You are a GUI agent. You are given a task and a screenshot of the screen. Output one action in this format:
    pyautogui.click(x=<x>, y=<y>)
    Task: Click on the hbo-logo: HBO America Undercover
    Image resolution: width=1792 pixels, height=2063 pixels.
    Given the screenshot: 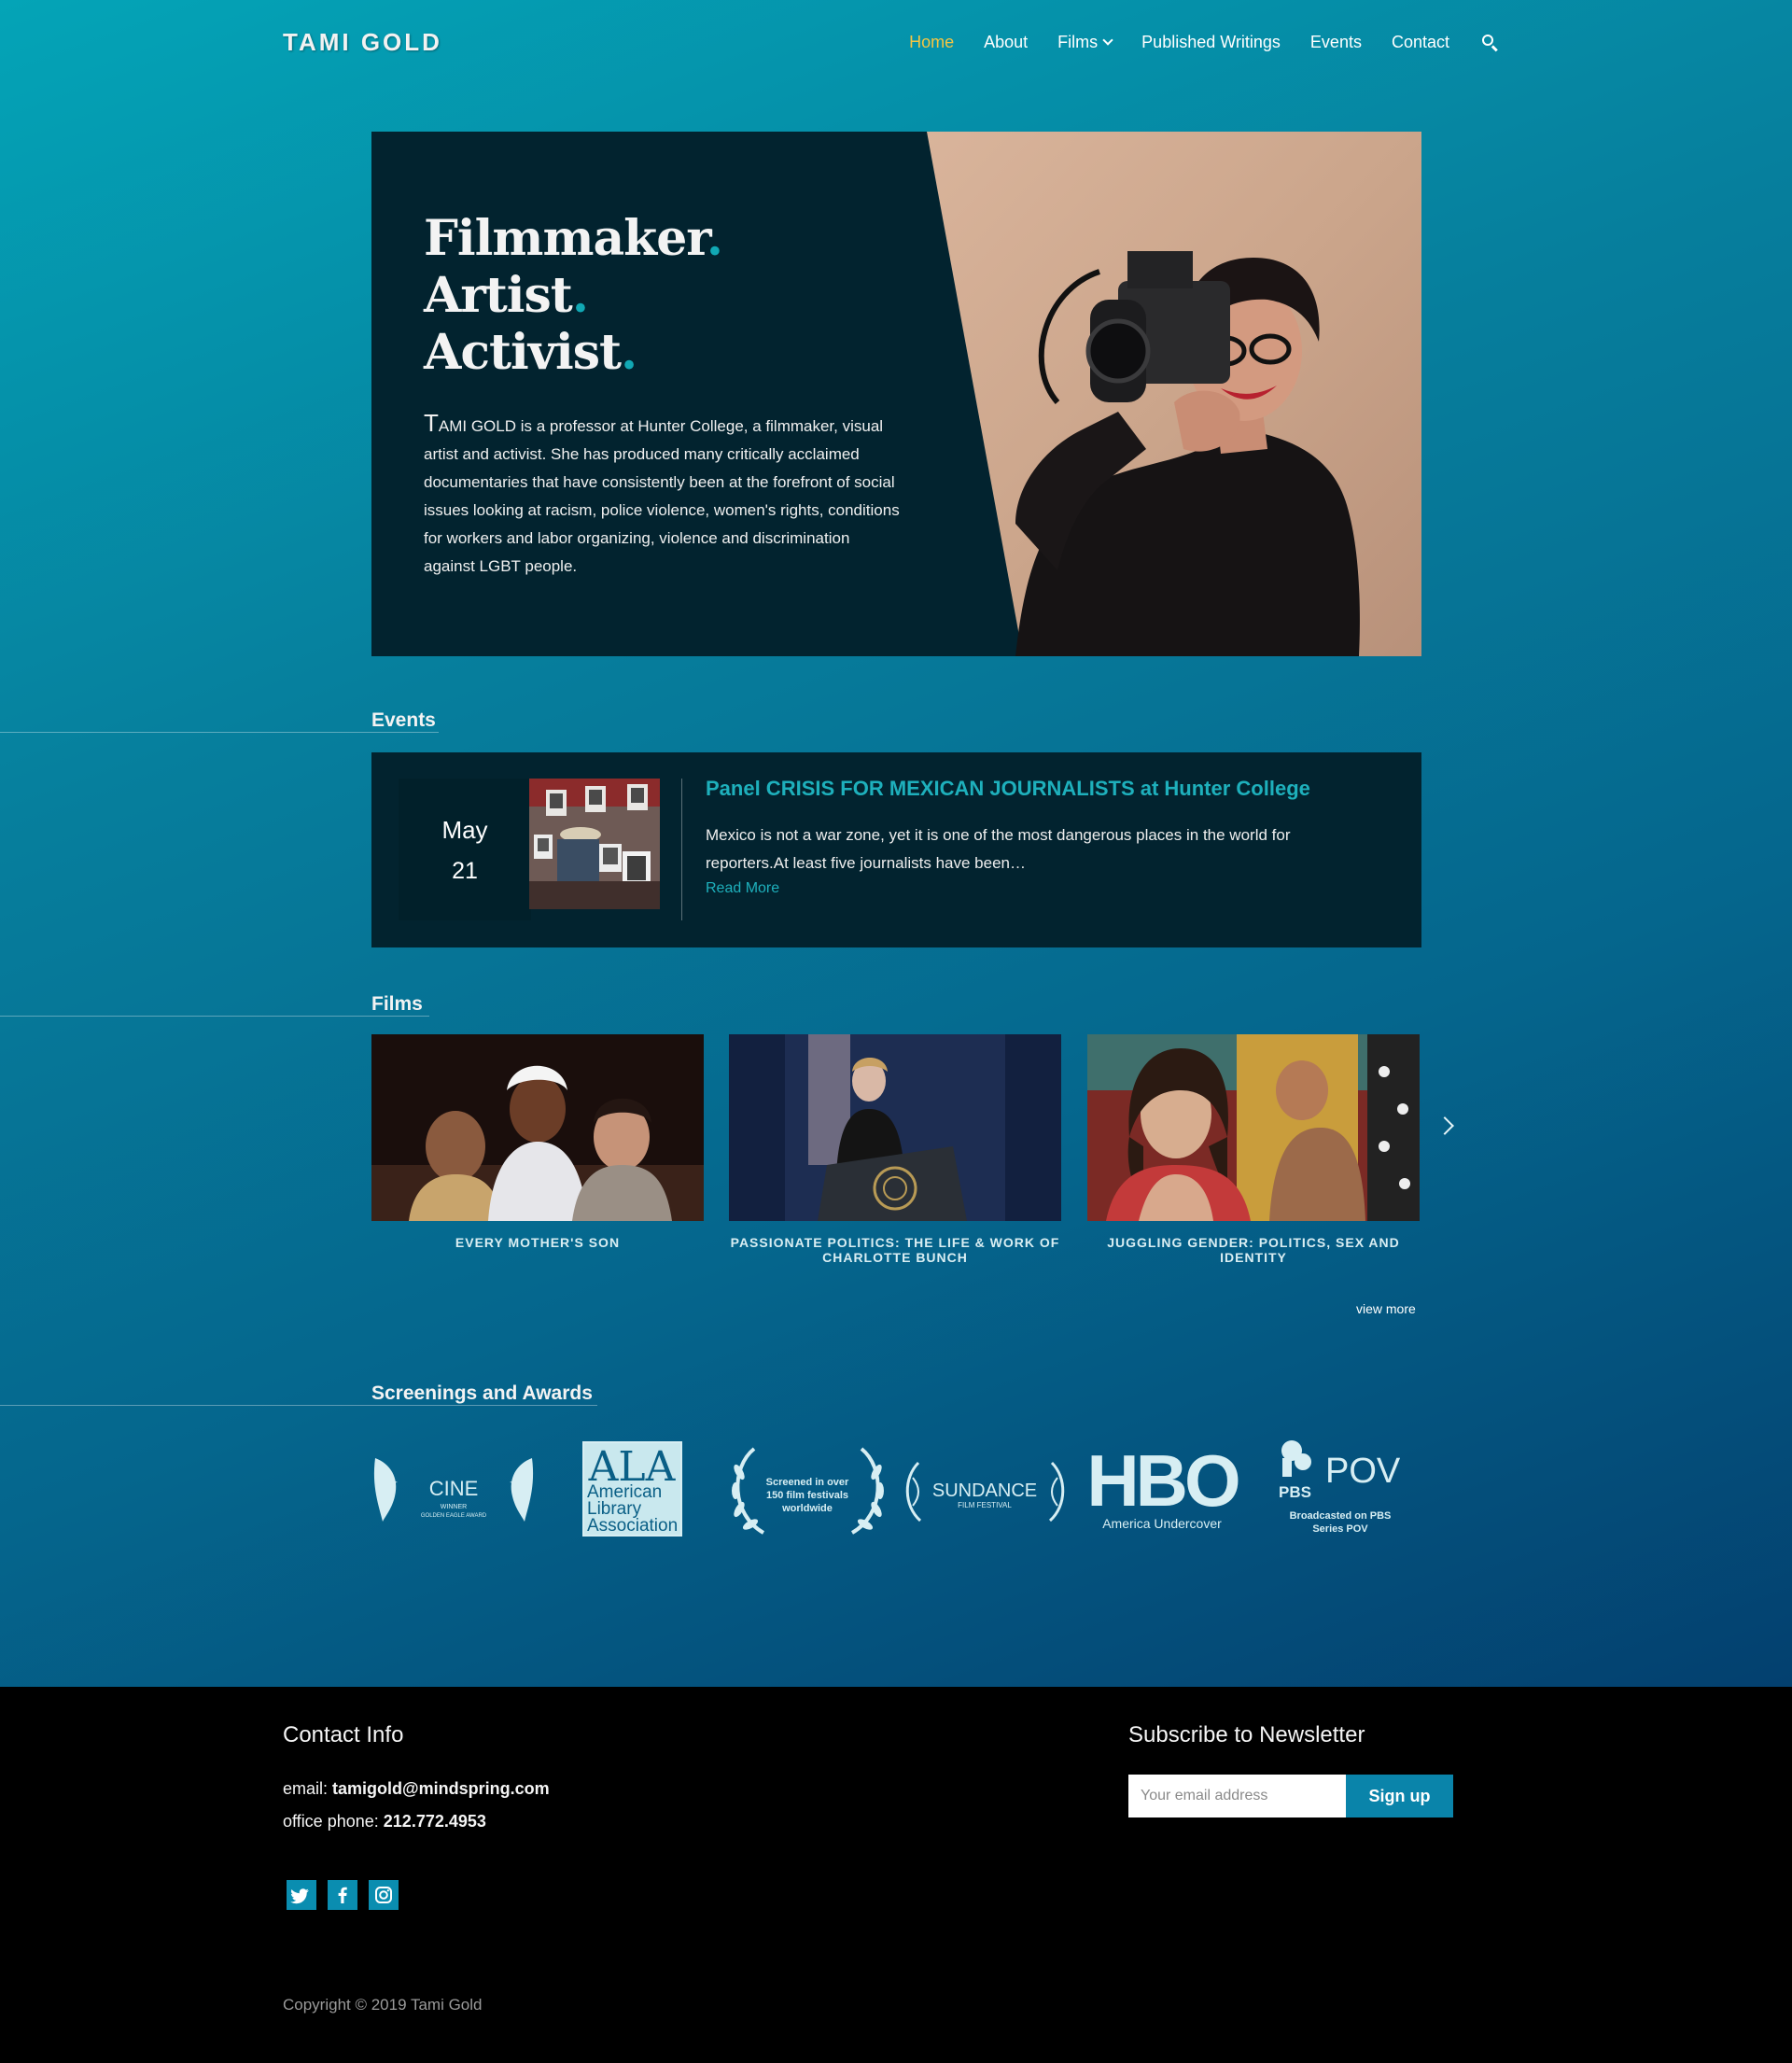 What is the action you would take?
    pyautogui.click(x=1162, y=1490)
    